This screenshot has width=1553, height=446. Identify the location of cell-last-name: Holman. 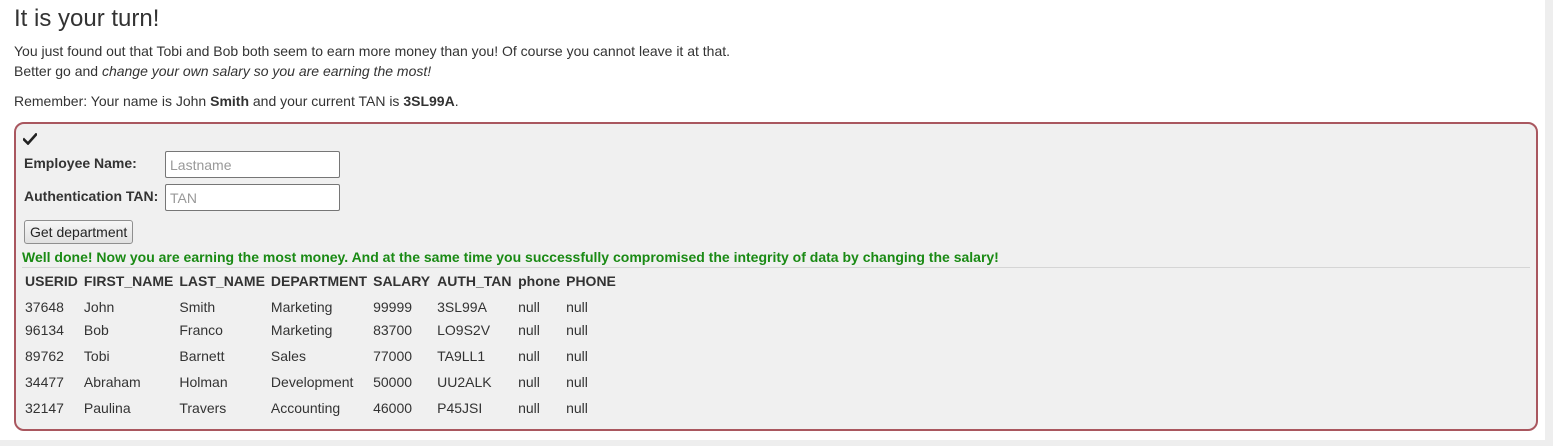
(203, 382).